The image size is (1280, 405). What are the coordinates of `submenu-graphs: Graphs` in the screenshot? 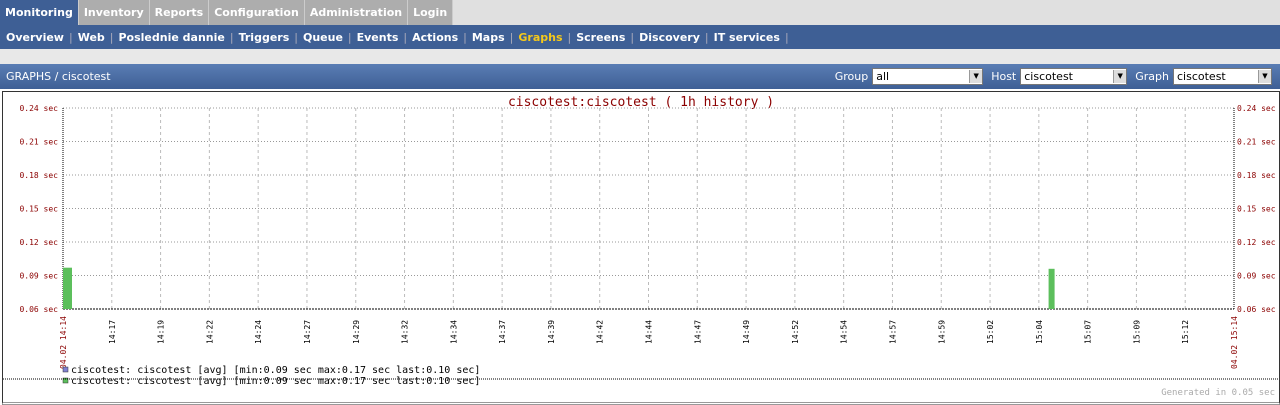 It's located at (540, 37).